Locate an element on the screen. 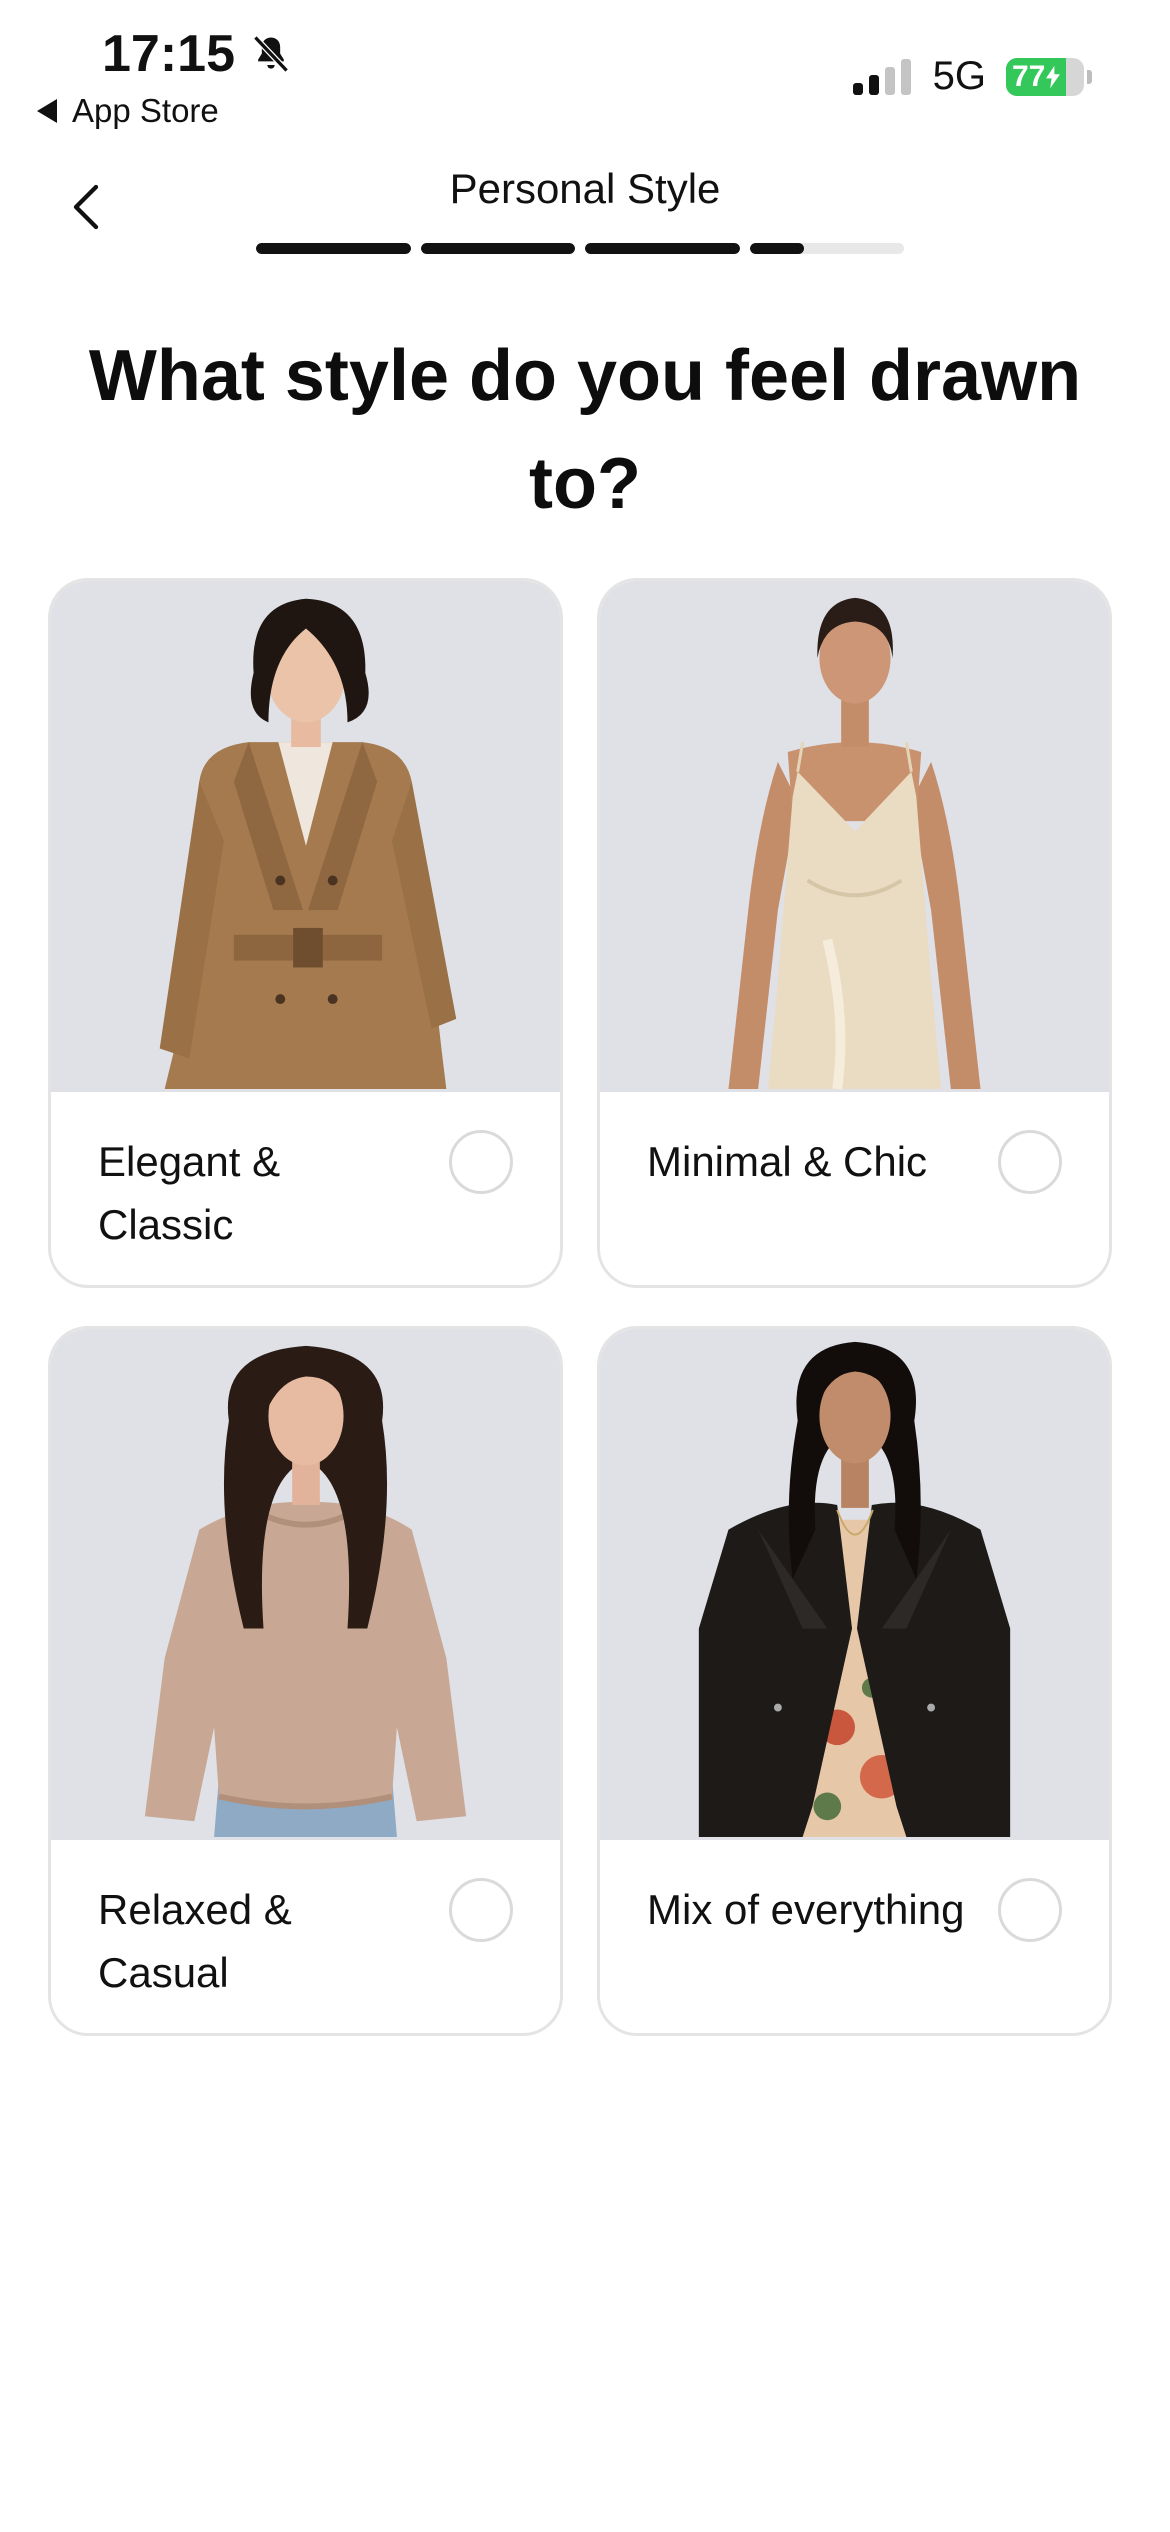  style-option-label: Elegant & Classic is located at coordinates (189, 1193).